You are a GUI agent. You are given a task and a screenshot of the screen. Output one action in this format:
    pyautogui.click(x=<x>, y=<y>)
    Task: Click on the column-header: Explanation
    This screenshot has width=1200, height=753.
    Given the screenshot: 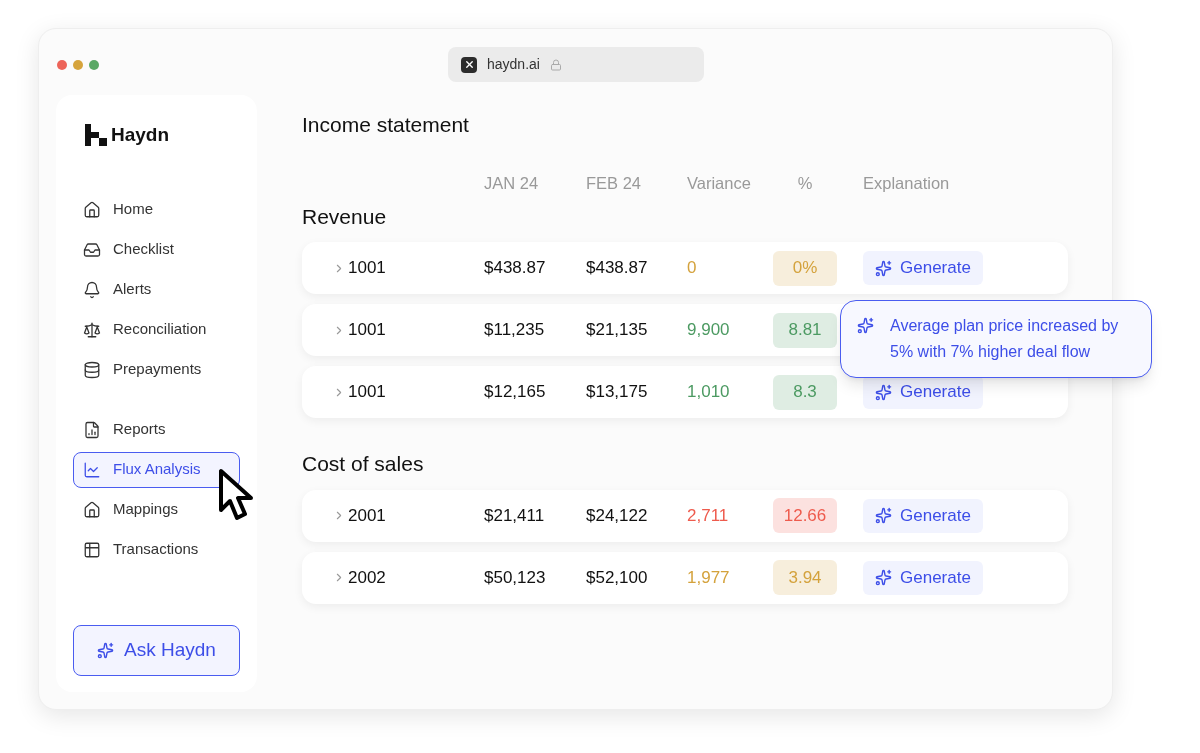 What is the action you would take?
    pyautogui.click(x=907, y=184)
    